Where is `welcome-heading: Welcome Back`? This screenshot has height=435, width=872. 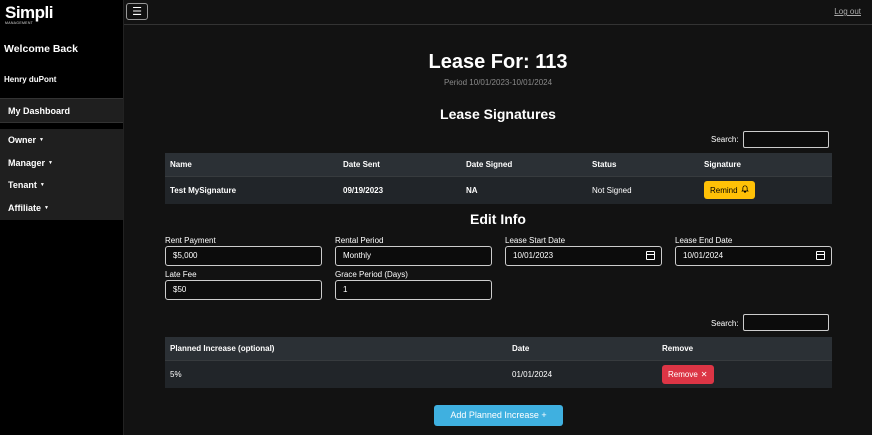
welcome-heading: Welcome Back is located at coordinates (41, 49).